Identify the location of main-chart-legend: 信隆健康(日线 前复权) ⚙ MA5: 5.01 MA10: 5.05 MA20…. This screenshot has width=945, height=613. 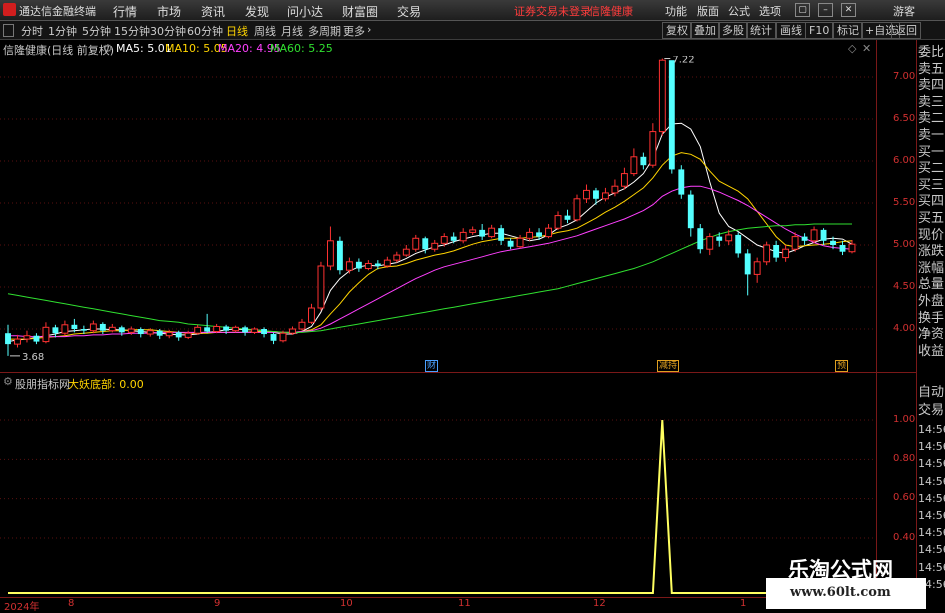
(437, 48).